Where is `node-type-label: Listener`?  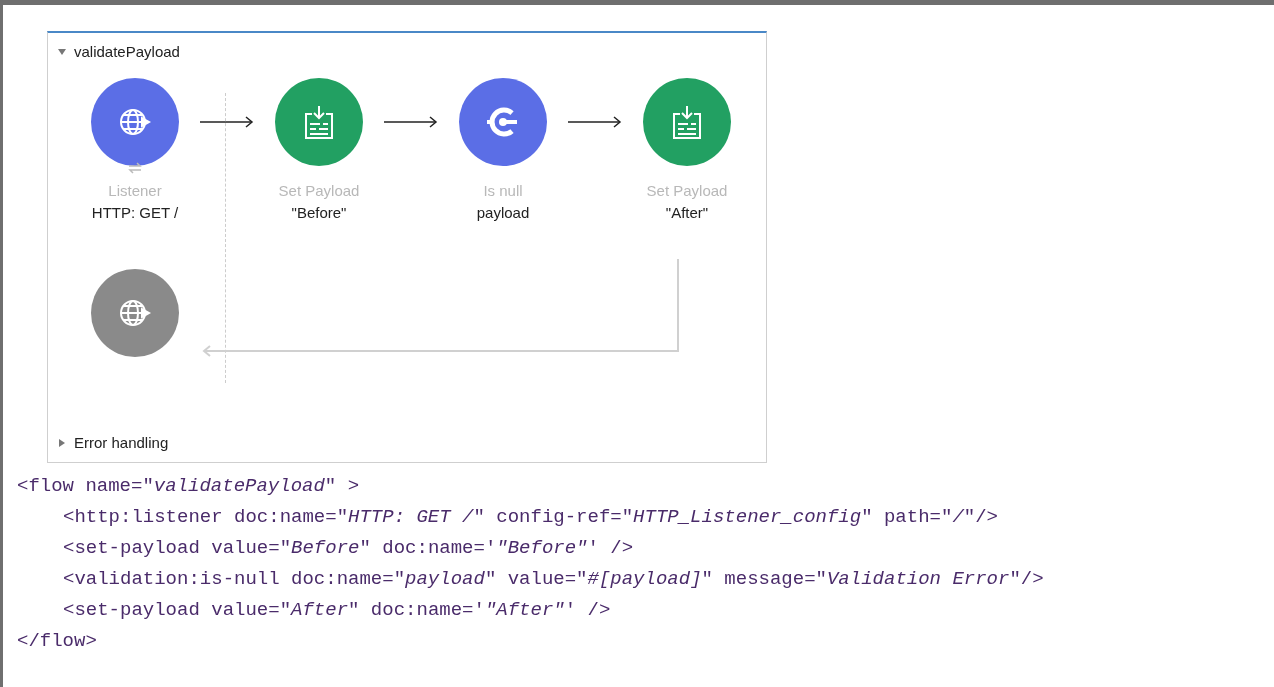 node-type-label: Listener is located at coordinates (135, 190).